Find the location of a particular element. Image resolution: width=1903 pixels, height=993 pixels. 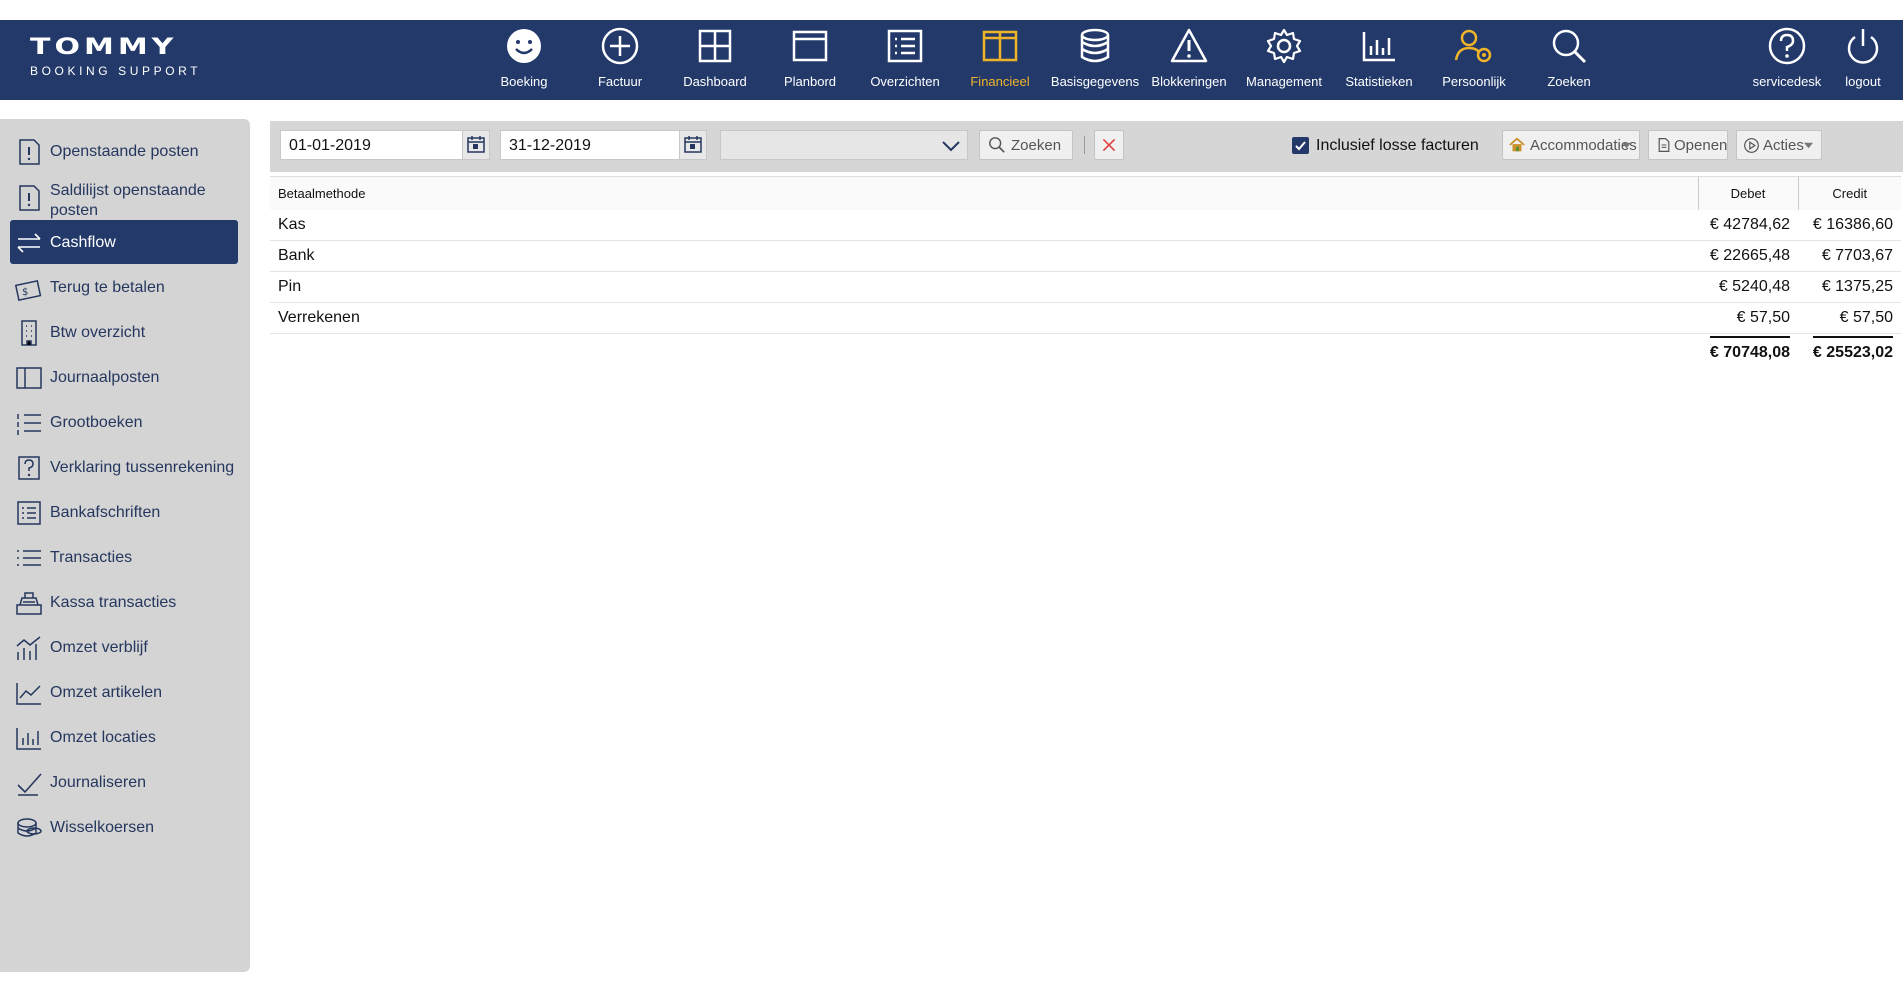

nav-servicedesk: servicedesk is located at coordinates (1787, 60).